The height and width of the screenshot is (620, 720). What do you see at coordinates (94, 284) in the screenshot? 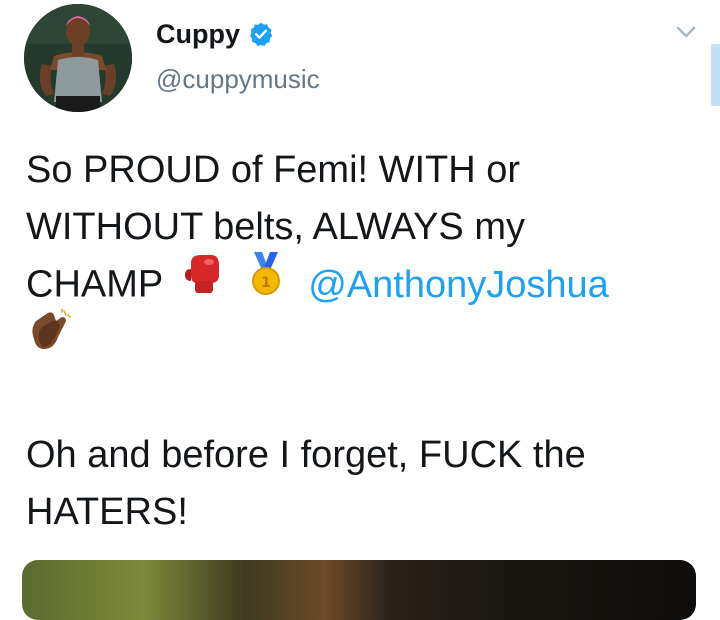
I see `tweet-line-text: CHAMP` at bounding box center [94, 284].